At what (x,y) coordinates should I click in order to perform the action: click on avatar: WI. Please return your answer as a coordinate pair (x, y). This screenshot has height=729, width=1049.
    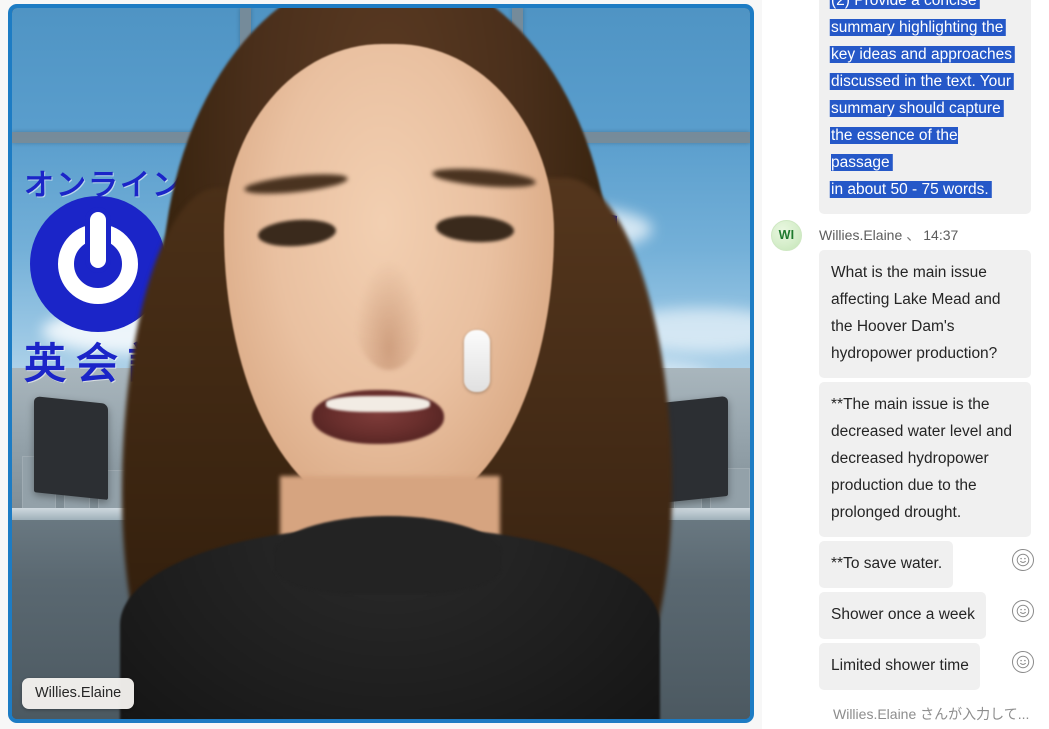
    Looking at the image, I should click on (786, 235).